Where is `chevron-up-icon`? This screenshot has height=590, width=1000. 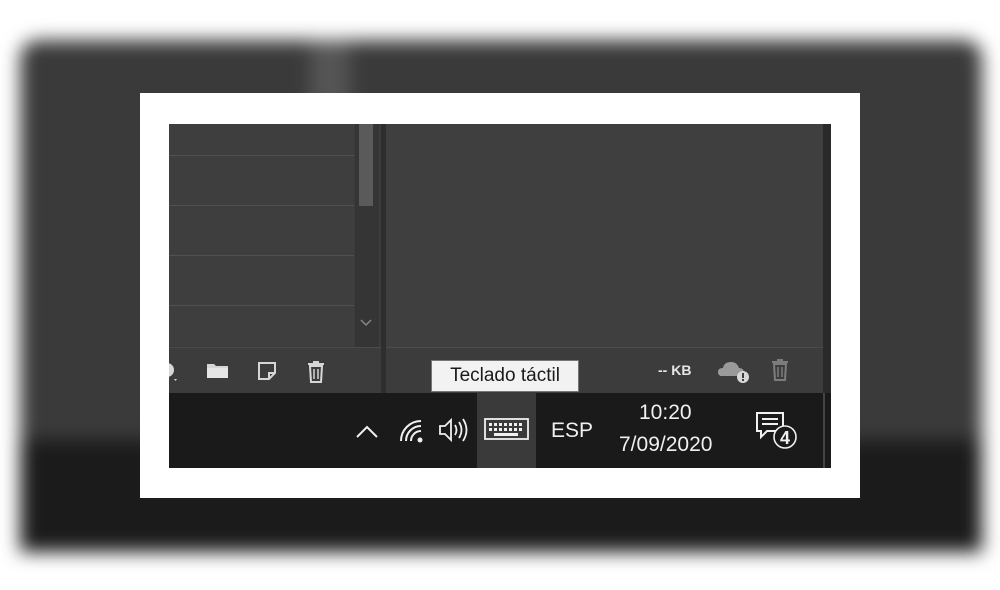
chevron-up-icon is located at coordinates (367, 430).